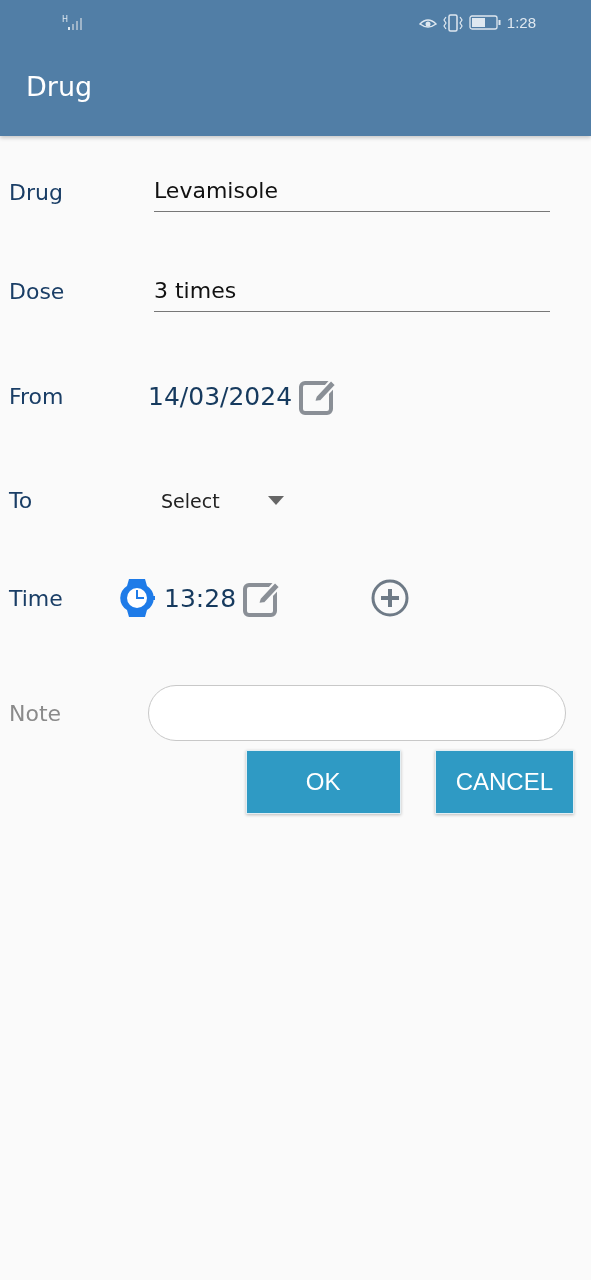 The height and width of the screenshot is (1280, 591). Describe the element at coordinates (521, 22) in the screenshot. I see `clock-time: 1:28` at that location.